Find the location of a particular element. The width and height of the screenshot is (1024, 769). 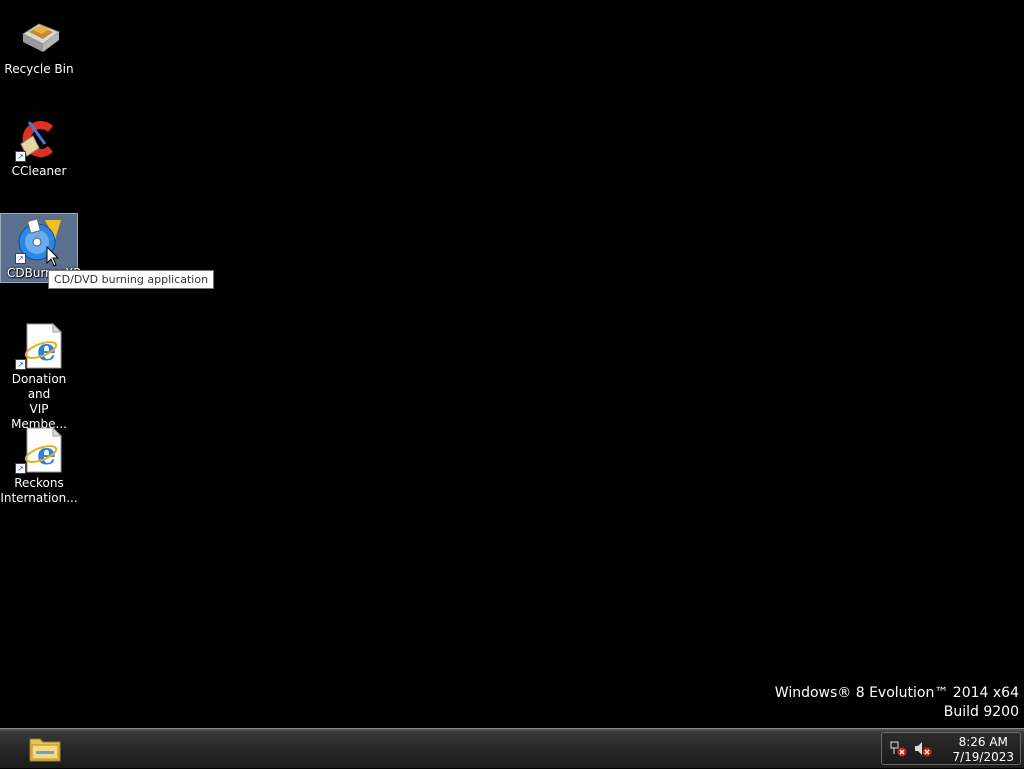

file-explorer-icon is located at coordinates (45, 750).